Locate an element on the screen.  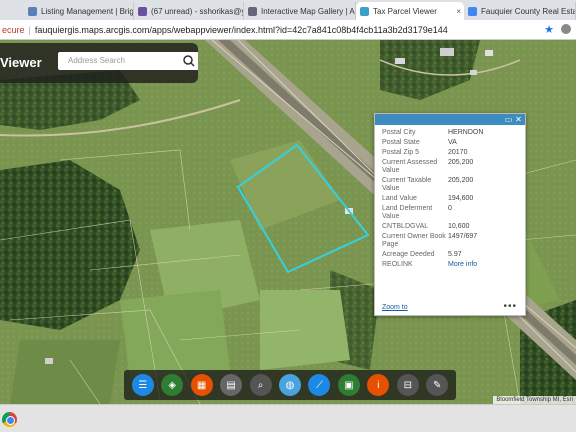
search-button is located at coordinates (189, 61).